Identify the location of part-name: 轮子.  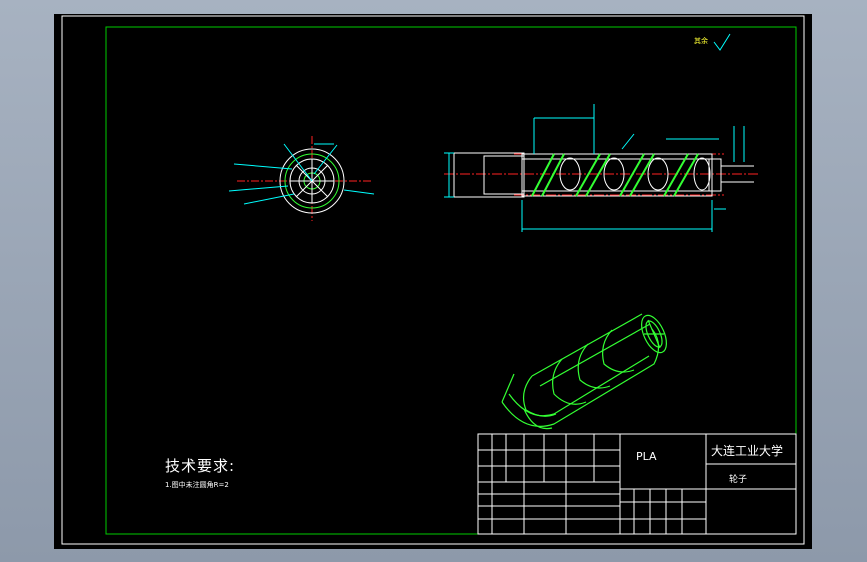
(738, 480).